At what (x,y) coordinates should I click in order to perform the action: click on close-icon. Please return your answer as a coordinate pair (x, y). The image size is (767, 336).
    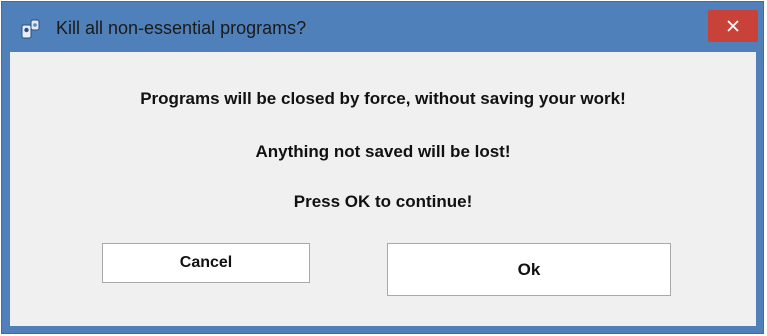
    Looking at the image, I should click on (733, 26).